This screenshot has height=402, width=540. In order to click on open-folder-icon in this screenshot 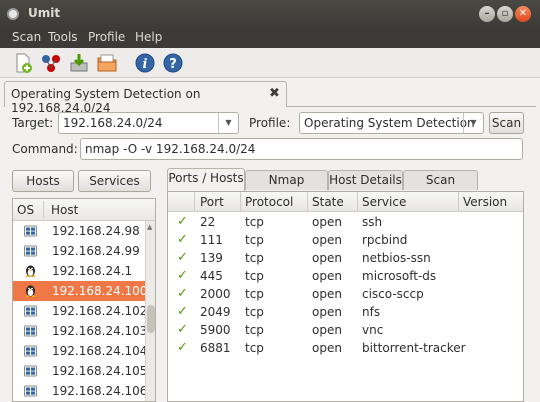, I will do `click(107, 63)`.